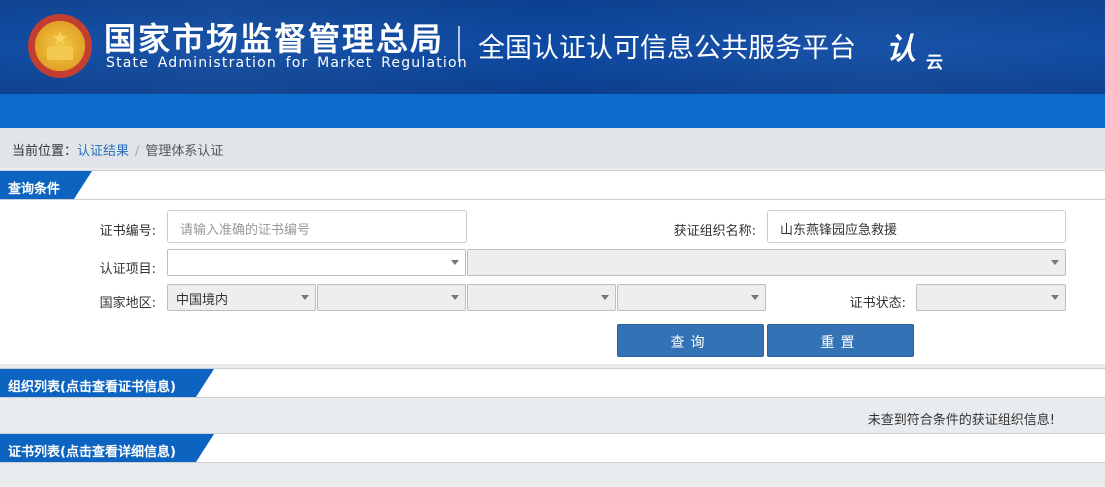 This screenshot has height=487, width=1105. What do you see at coordinates (667, 48) in the screenshot?
I see `platform-title: 全国认证认可信息公共服务平台` at bounding box center [667, 48].